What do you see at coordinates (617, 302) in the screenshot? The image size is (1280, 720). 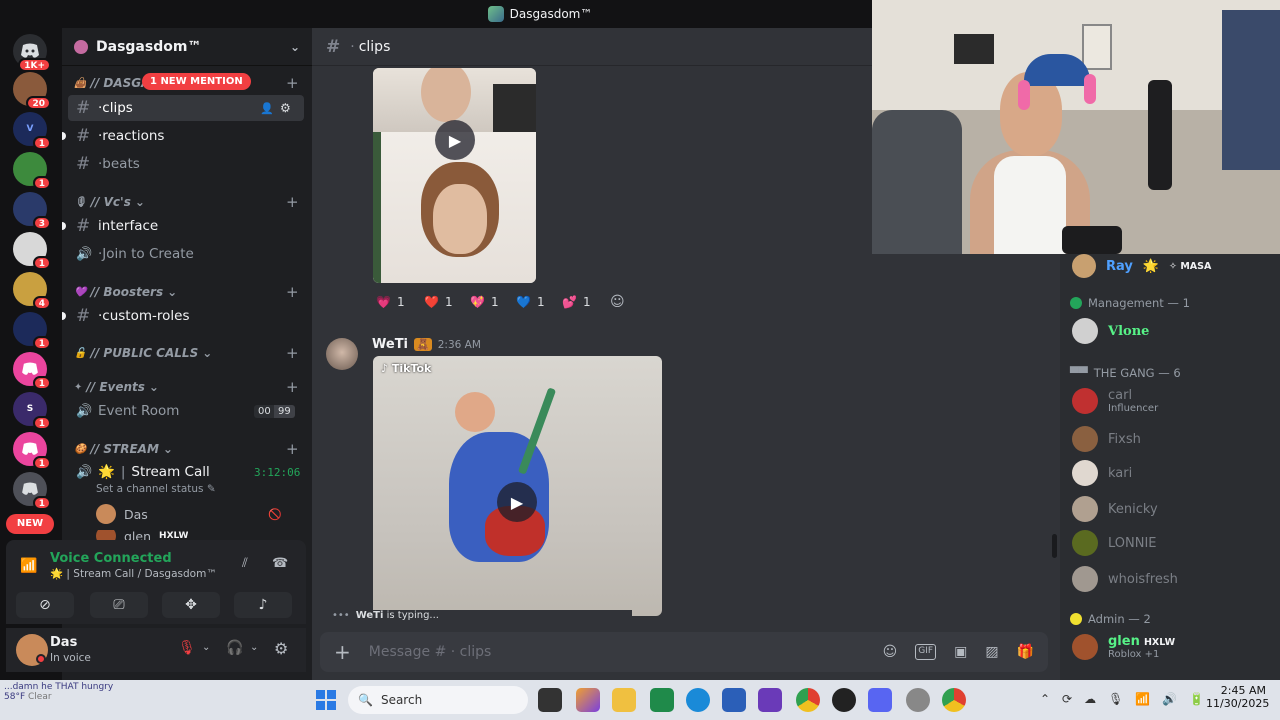 I see `add-reaction-button: ☺` at bounding box center [617, 302].